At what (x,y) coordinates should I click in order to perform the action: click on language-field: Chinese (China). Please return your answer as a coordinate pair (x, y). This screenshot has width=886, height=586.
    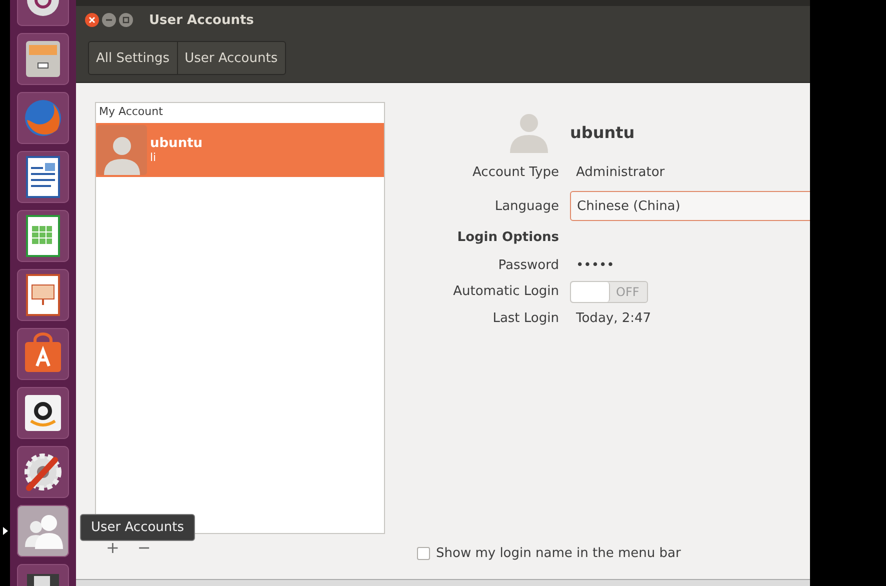
    Looking at the image, I should click on (690, 206).